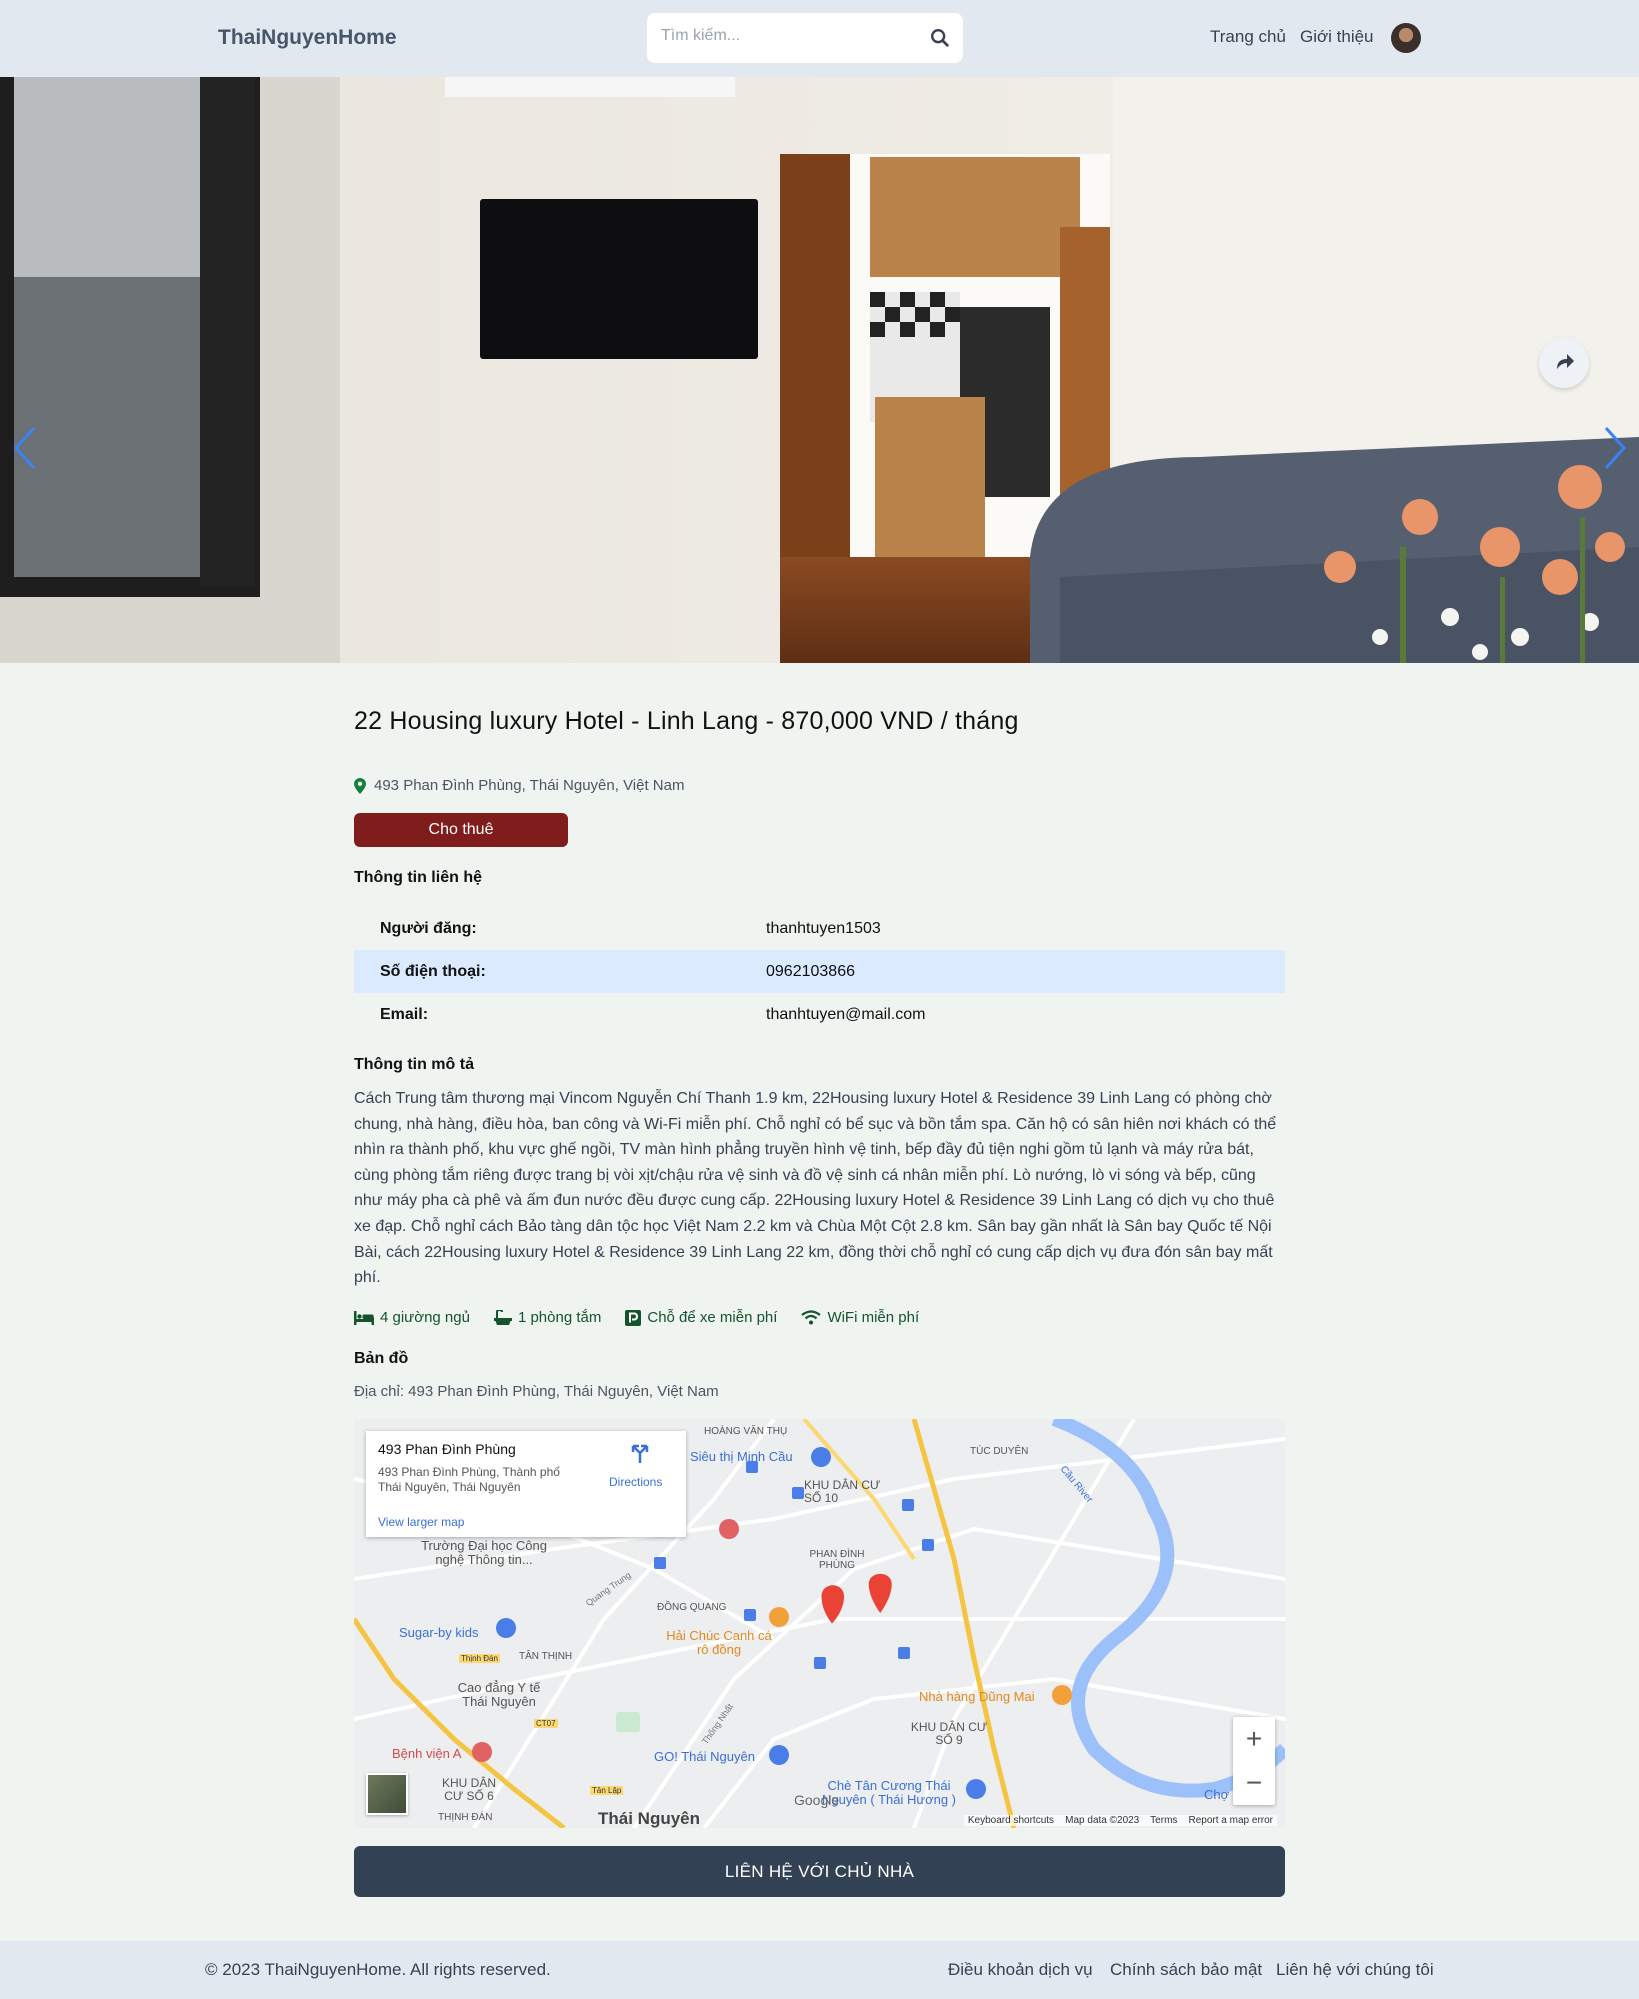  I want to click on map-label: CT07, so click(546, 1723).